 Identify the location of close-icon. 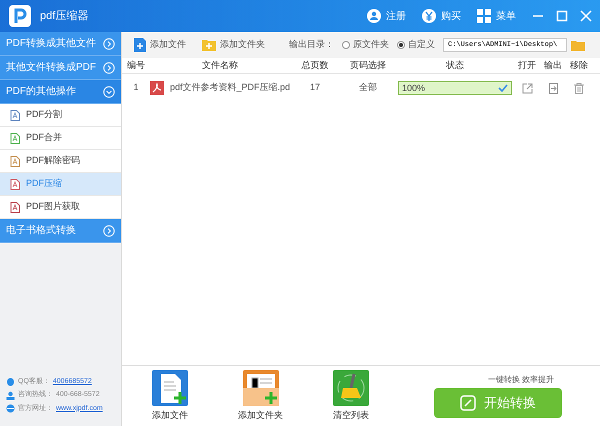
(586, 16).